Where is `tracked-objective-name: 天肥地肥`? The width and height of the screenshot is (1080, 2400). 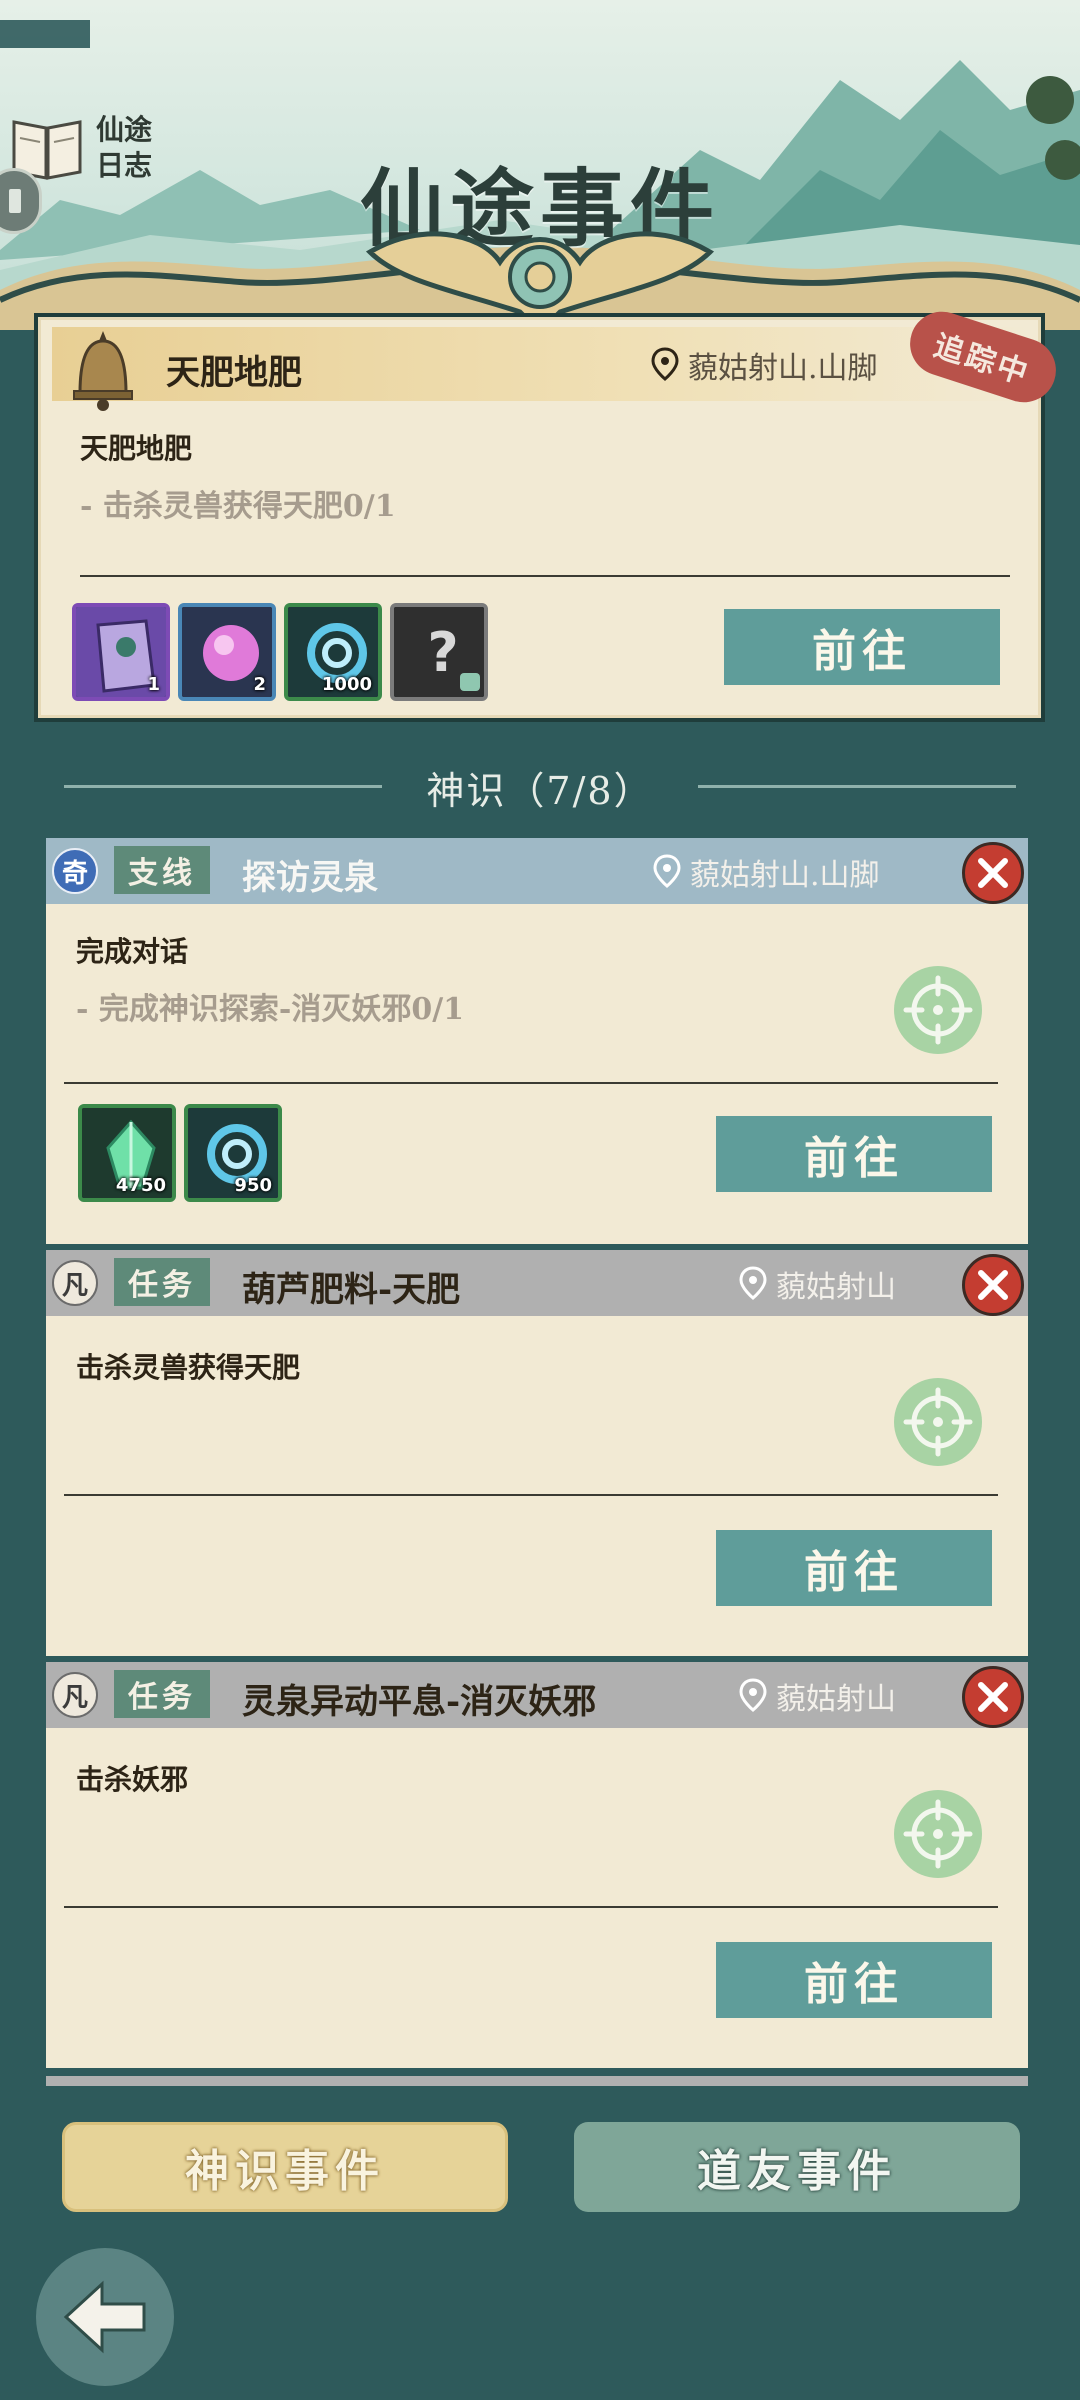
tracked-objective-name: 天肥地肥 is located at coordinates (136, 448).